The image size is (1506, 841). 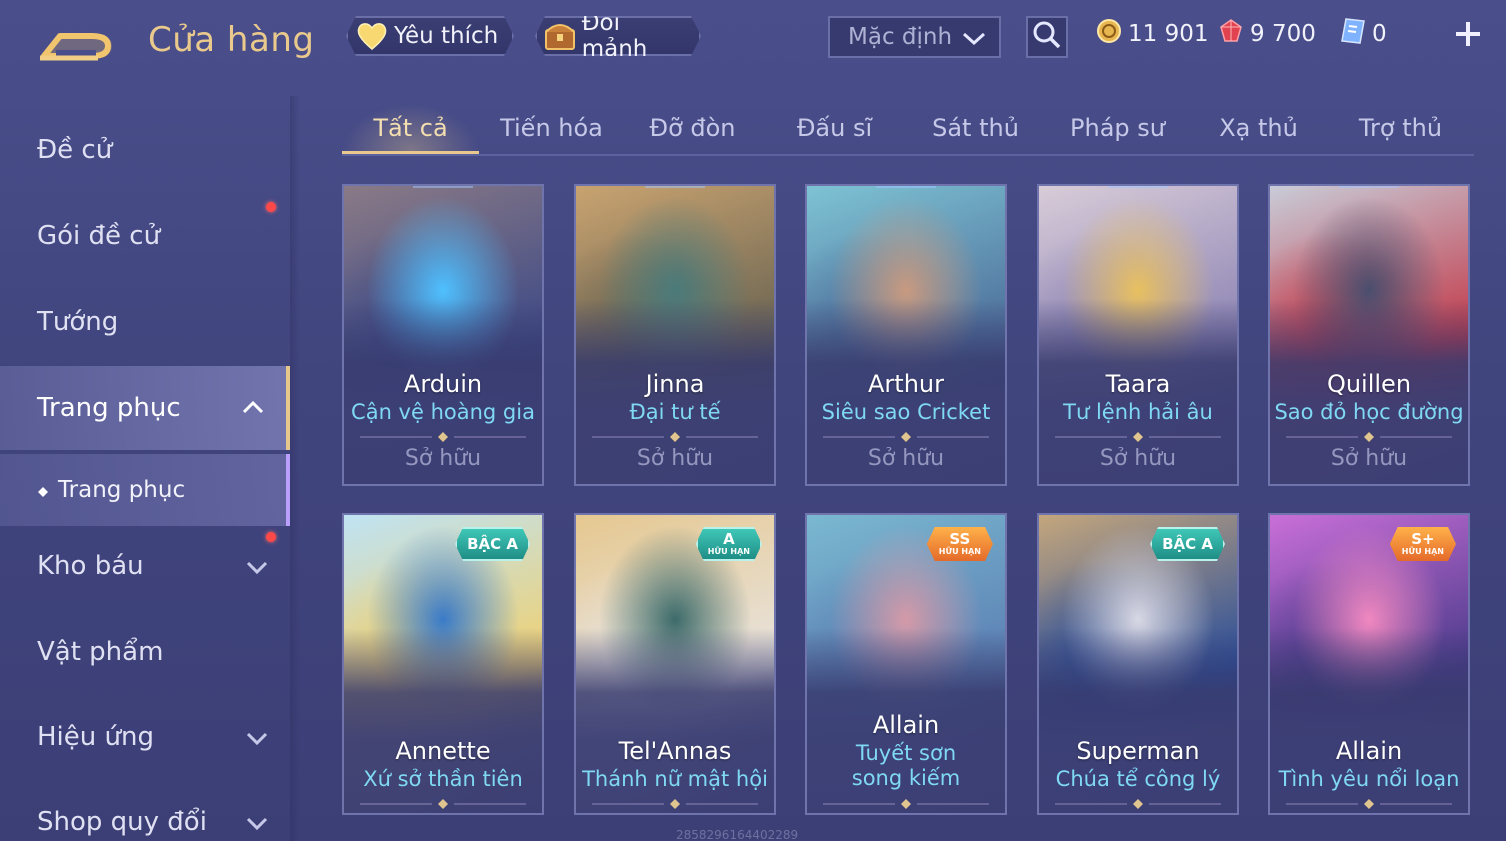 I want to click on tab-tank: Đỡ đòn, so click(x=692, y=129).